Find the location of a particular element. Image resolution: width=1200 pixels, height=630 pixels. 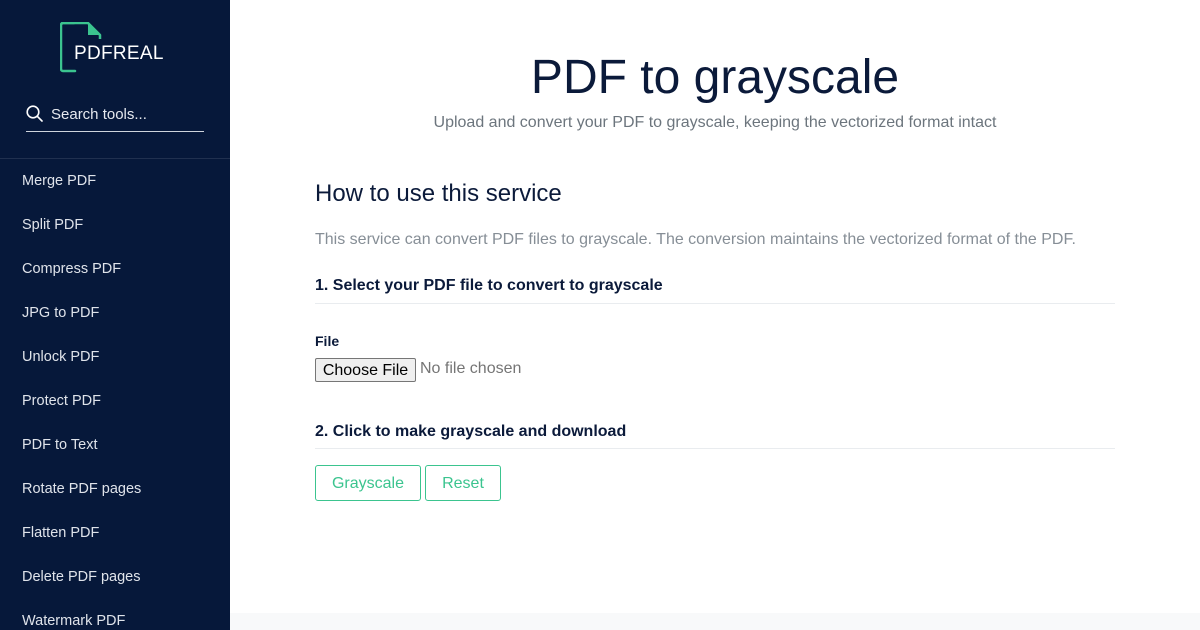

page-title: PDF to grayscale is located at coordinates (715, 77).